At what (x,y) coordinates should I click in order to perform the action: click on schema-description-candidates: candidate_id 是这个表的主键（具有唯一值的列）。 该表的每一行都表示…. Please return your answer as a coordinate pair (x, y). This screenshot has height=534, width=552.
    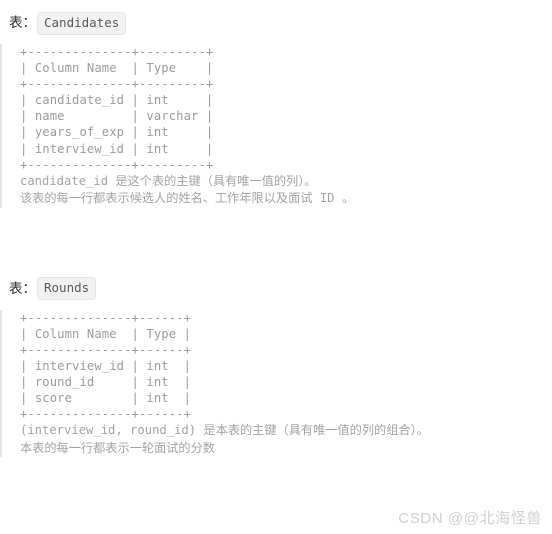
    Looking at the image, I should click on (187, 189).